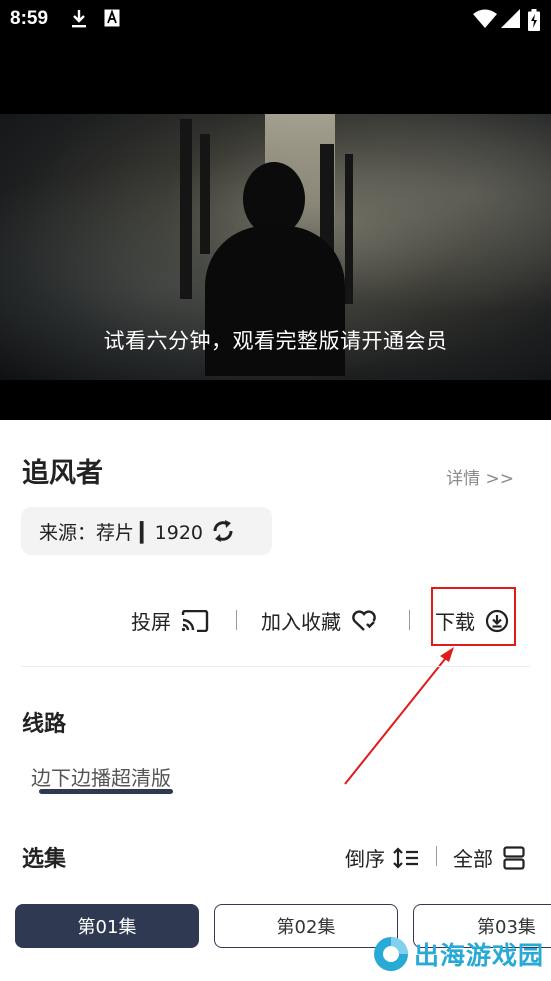  What do you see at coordinates (195, 620) in the screenshot?
I see `cast-icon` at bounding box center [195, 620].